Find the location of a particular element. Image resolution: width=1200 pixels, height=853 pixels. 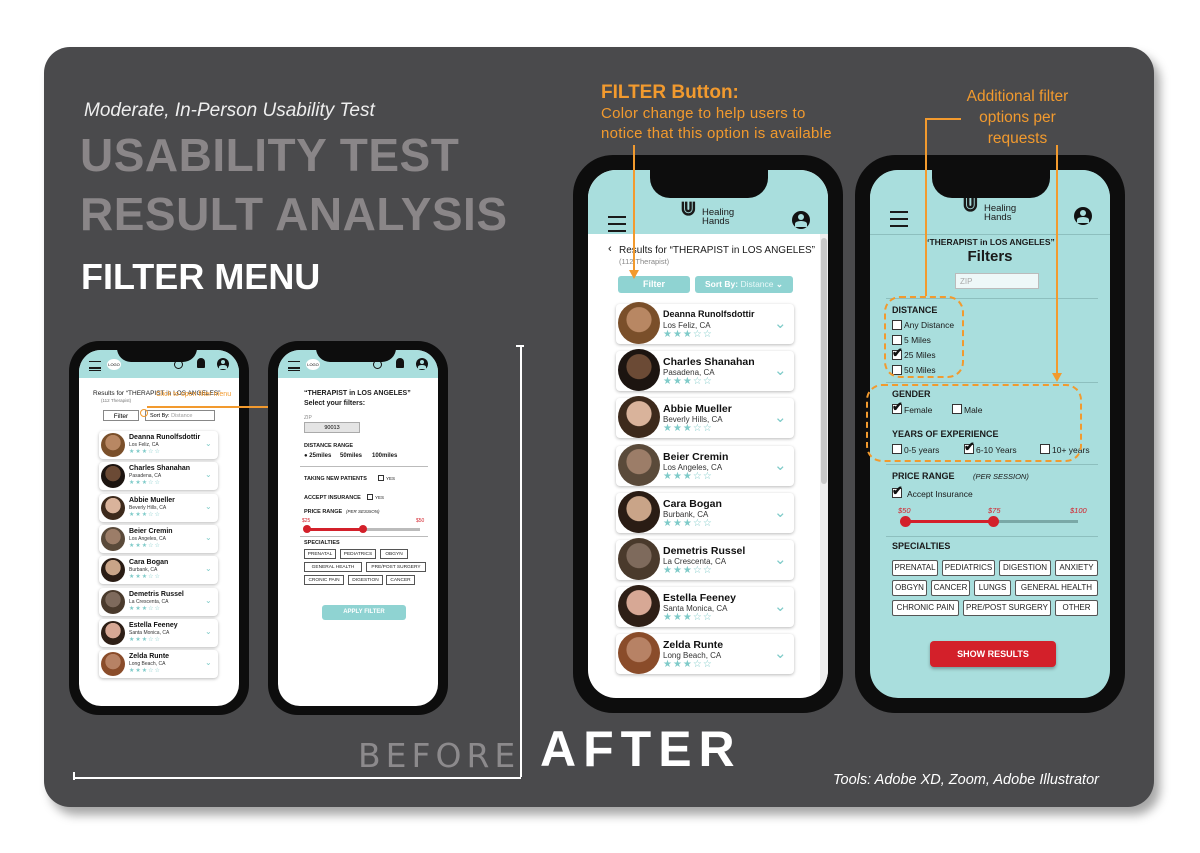

distance-option-100: 100miles is located at coordinates (384, 456).